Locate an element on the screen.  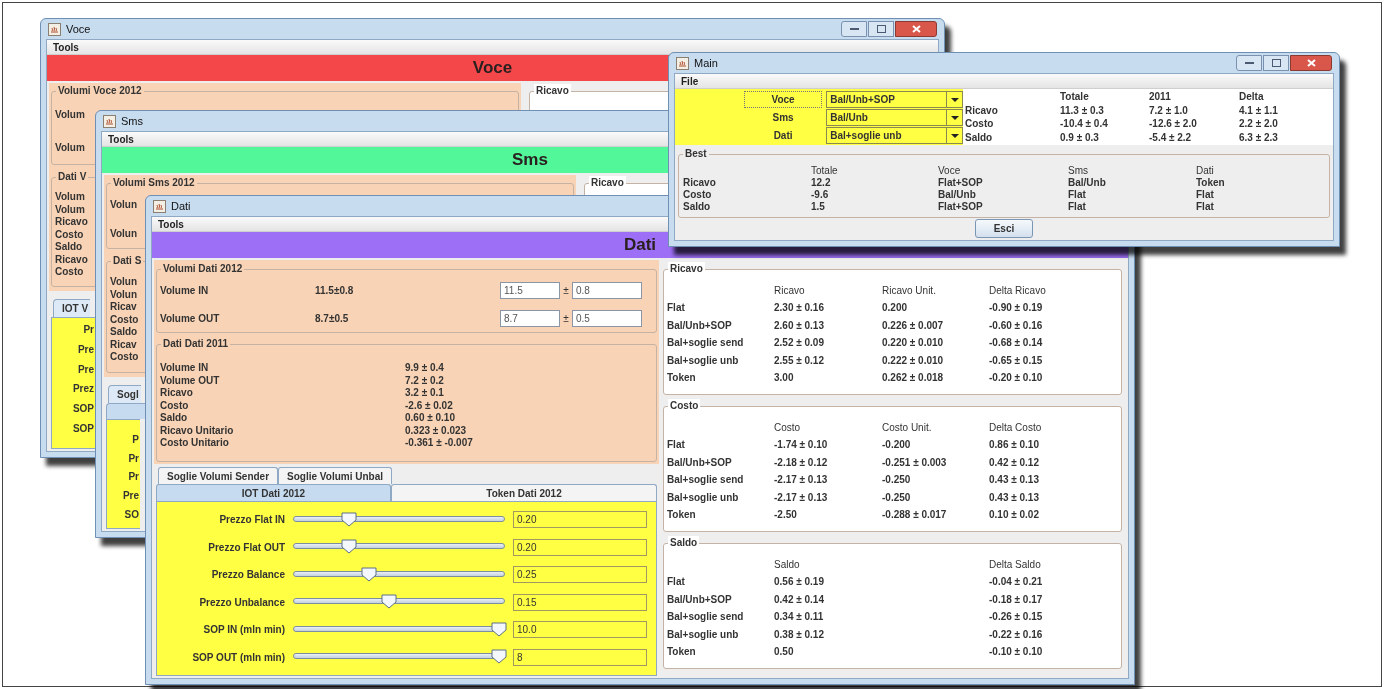
input-field: 11.5 is located at coordinates (530, 290).